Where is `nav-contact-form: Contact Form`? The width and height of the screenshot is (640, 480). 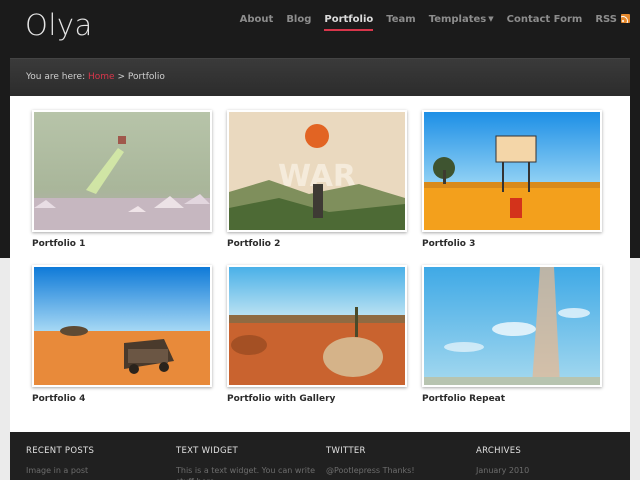
nav-contact-form: Contact Form is located at coordinates (545, 19).